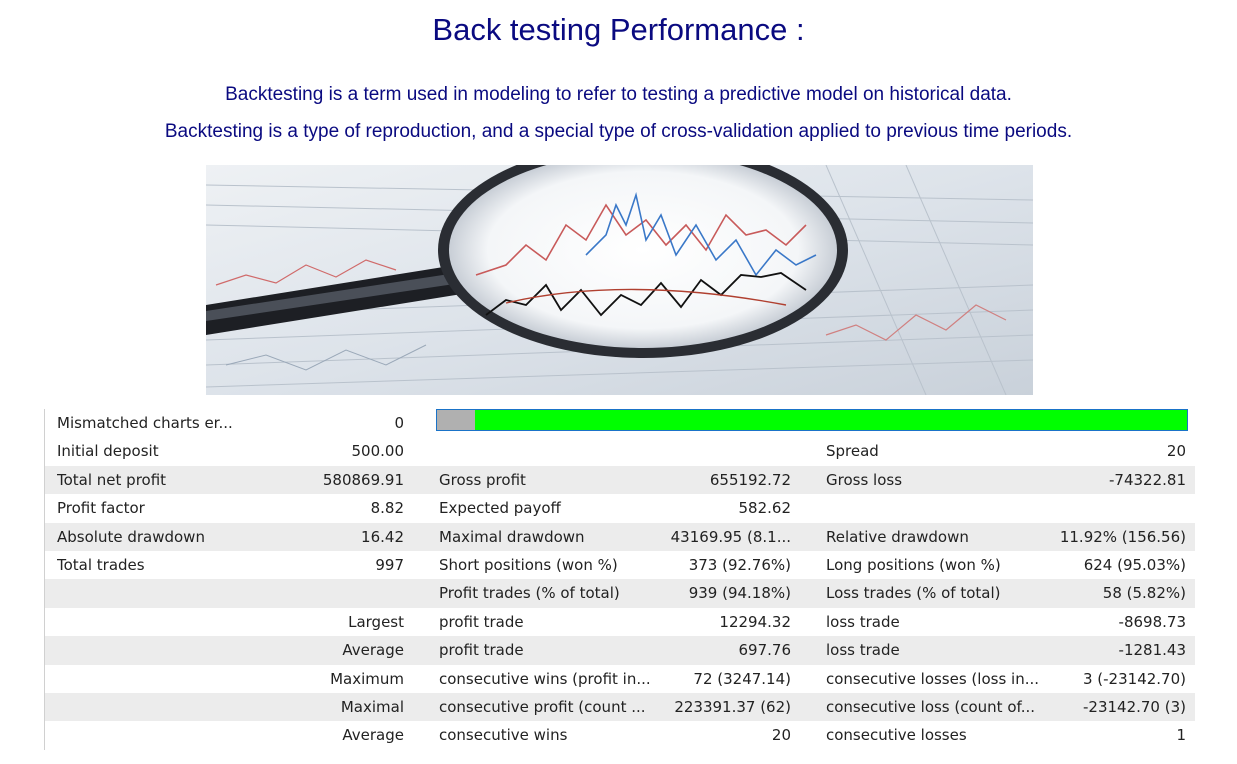  I want to click on row-value: Maximum, so click(367, 678).